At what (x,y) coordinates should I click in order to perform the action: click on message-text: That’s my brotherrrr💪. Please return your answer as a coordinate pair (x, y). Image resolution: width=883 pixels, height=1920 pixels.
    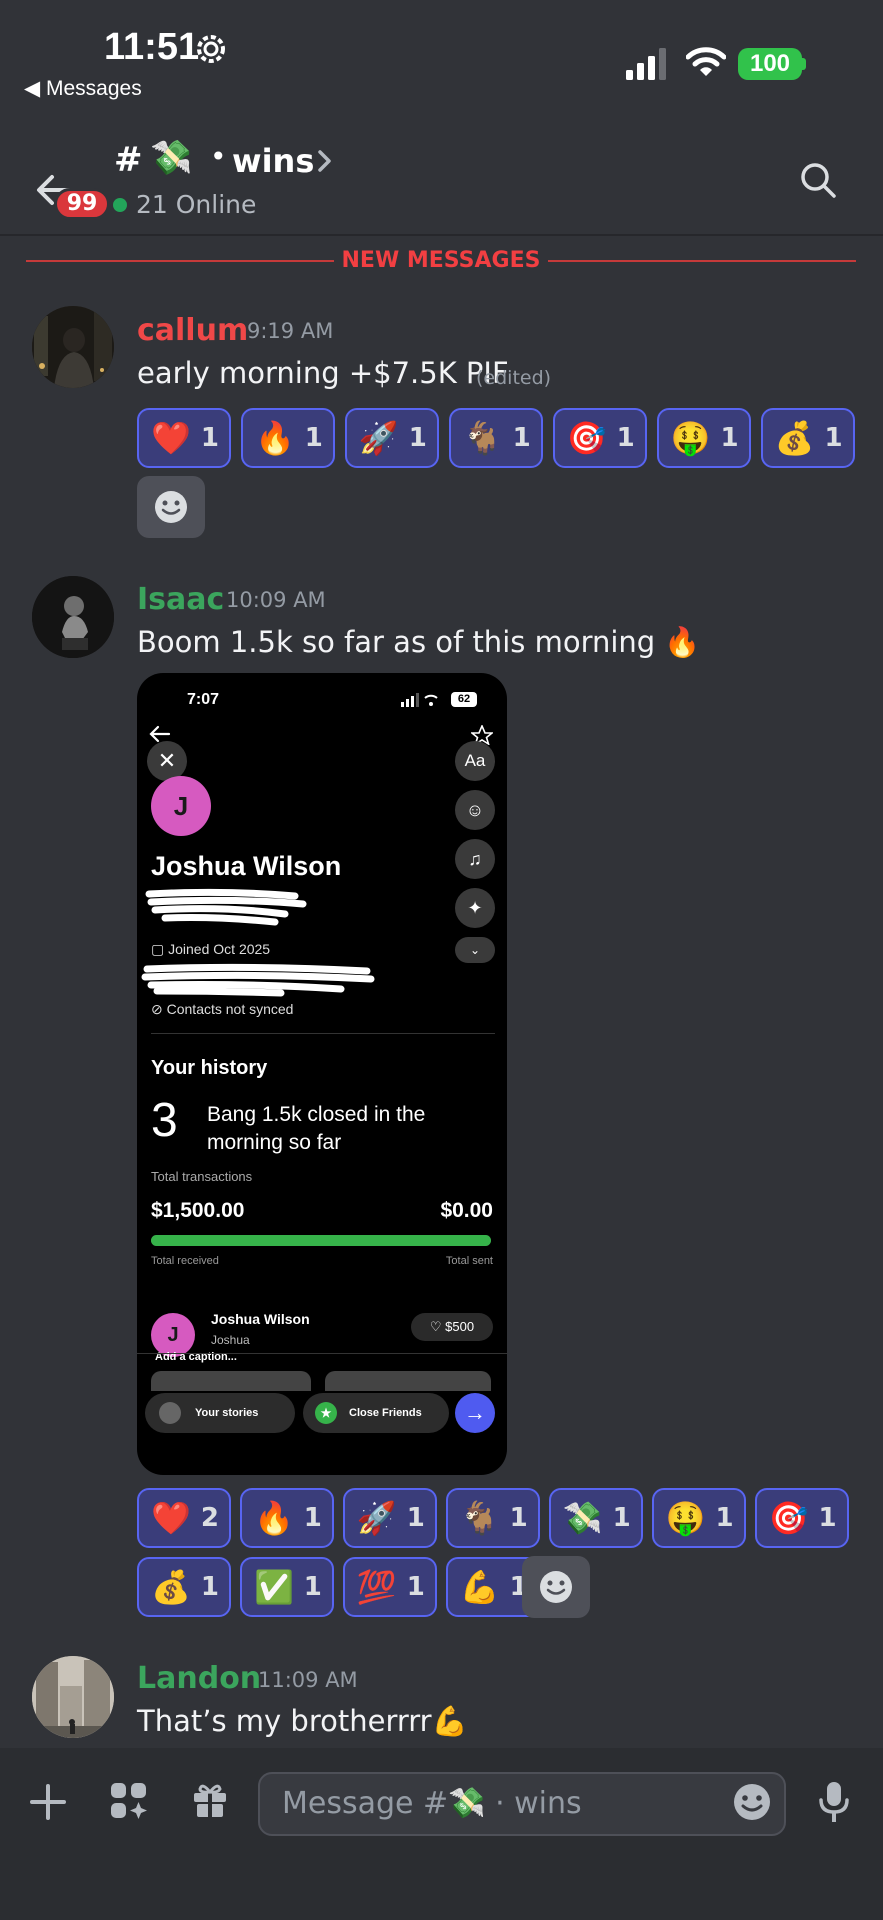
    Looking at the image, I should click on (302, 1721).